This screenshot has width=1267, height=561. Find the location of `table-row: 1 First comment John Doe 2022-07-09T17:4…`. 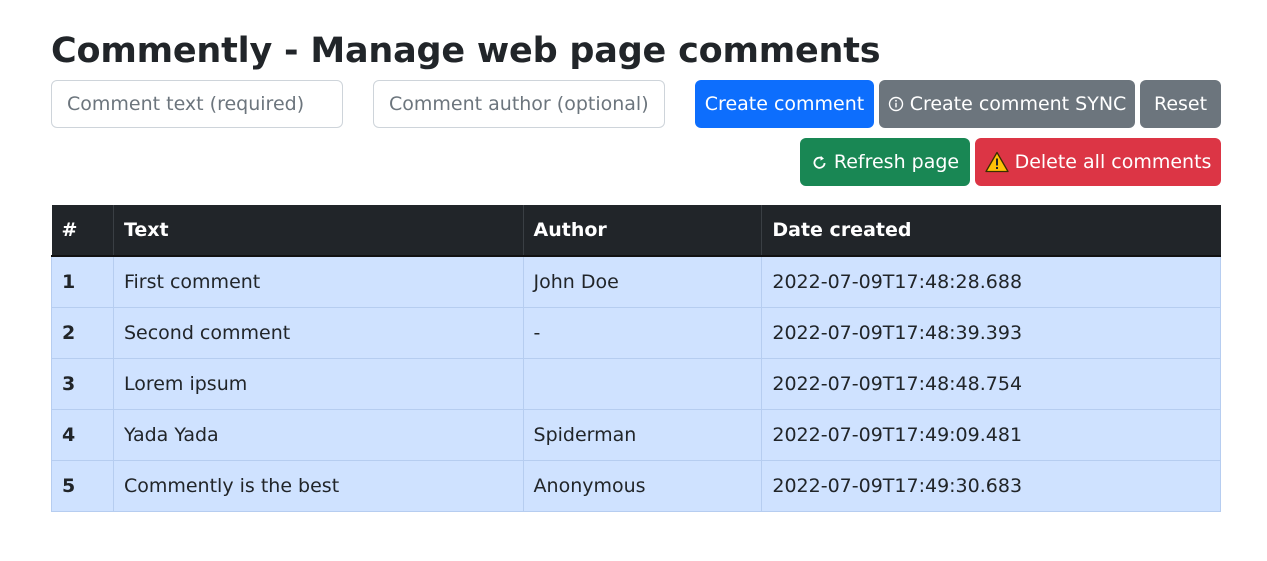

table-row: 1 First comment John Doe 2022-07-09T17:4… is located at coordinates (636, 281).